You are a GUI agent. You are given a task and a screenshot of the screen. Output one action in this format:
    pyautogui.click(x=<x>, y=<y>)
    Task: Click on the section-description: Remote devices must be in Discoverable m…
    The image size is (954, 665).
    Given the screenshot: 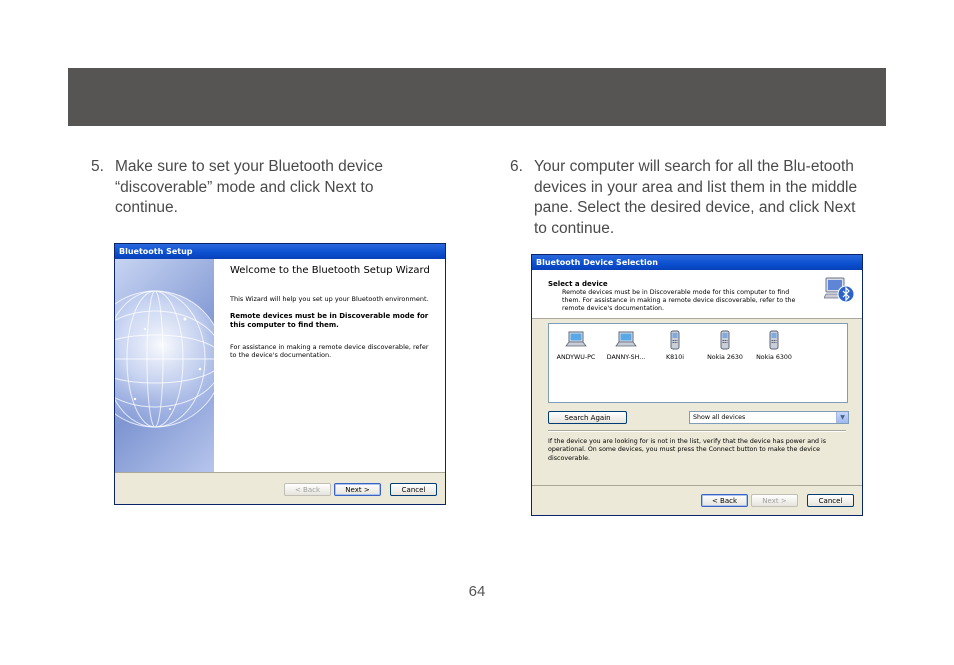 What is the action you would take?
    pyautogui.click(x=679, y=300)
    